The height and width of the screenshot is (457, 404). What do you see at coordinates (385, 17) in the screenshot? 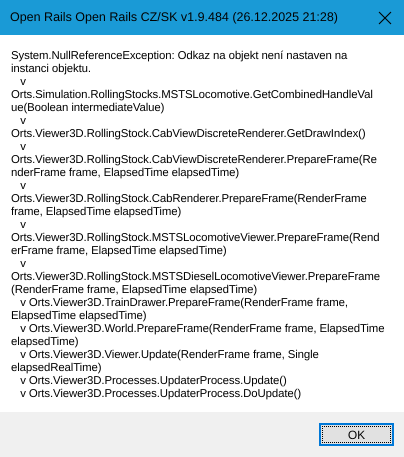
I see `close-icon` at bounding box center [385, 17].